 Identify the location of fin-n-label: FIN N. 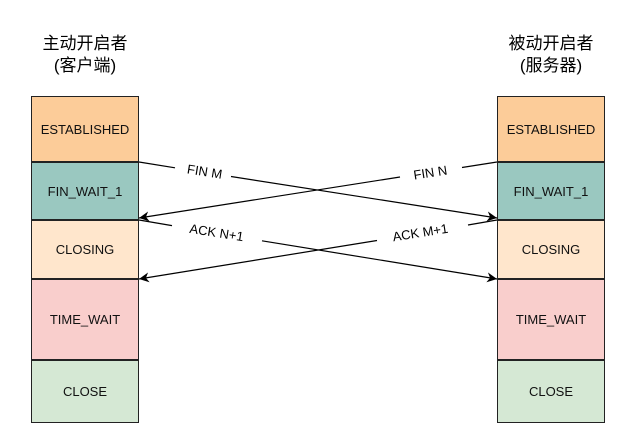
(430, 172).